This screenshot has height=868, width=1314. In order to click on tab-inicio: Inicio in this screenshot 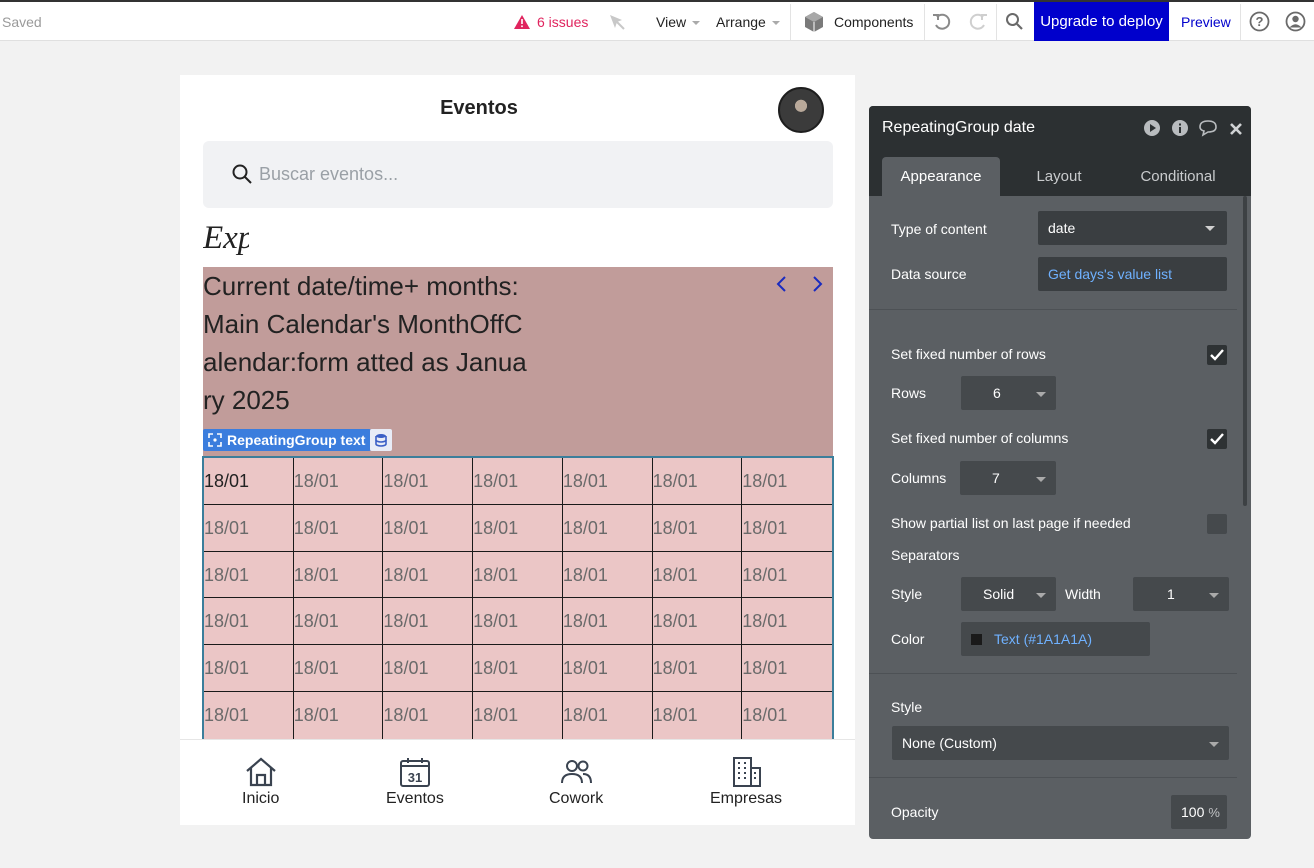, I will do `click(260, 782)`.